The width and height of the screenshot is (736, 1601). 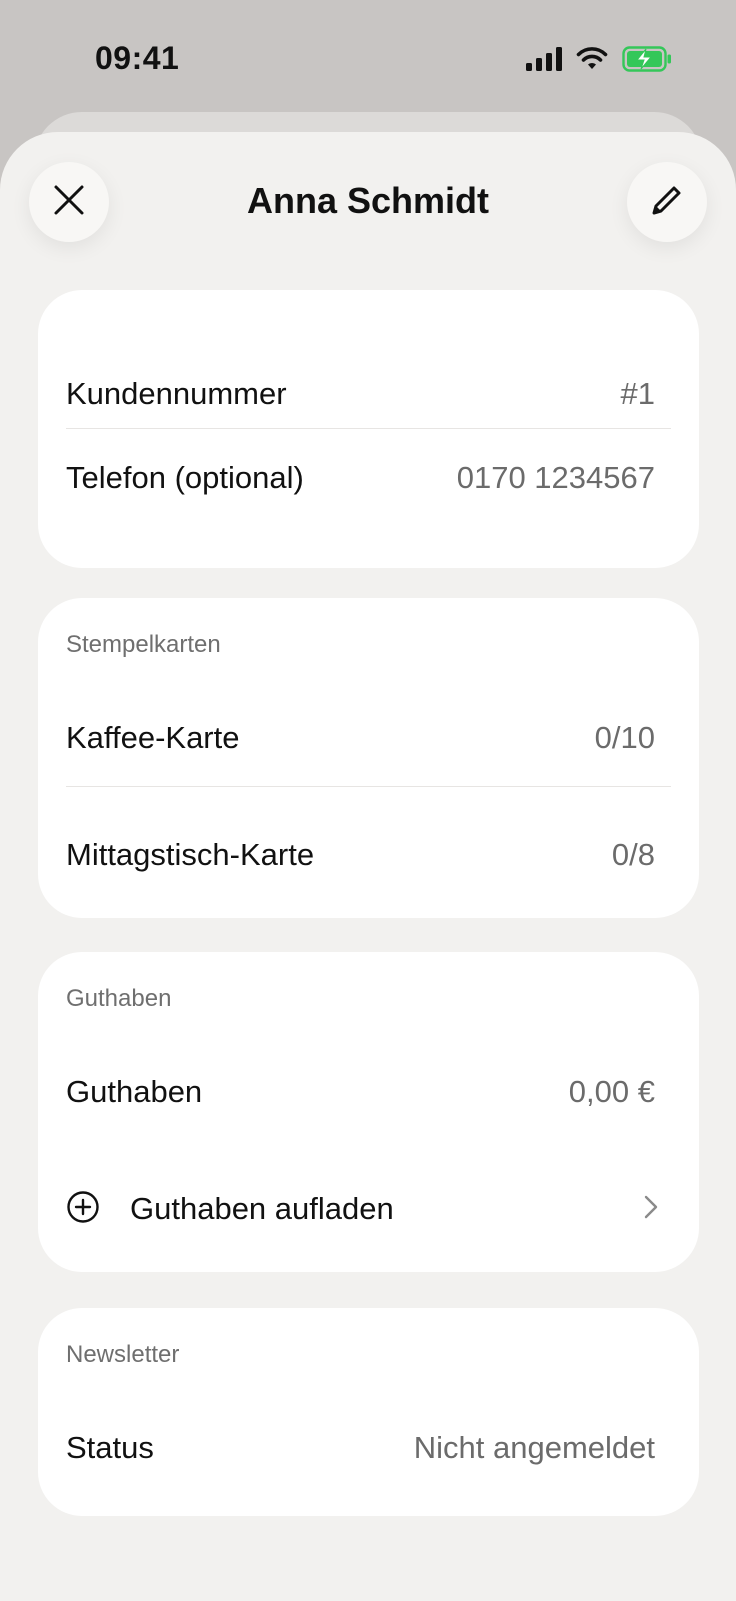 What do you see at coordinates (123, 1354) in the screenshot?
I see `section-title-newsletter: Newsletter` at bounding box center [123, 1354].